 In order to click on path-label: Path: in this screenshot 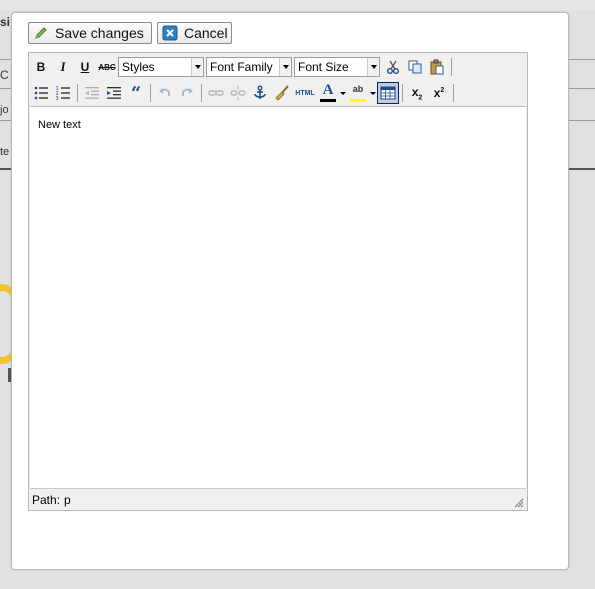, I will do `click(46, 499)`.